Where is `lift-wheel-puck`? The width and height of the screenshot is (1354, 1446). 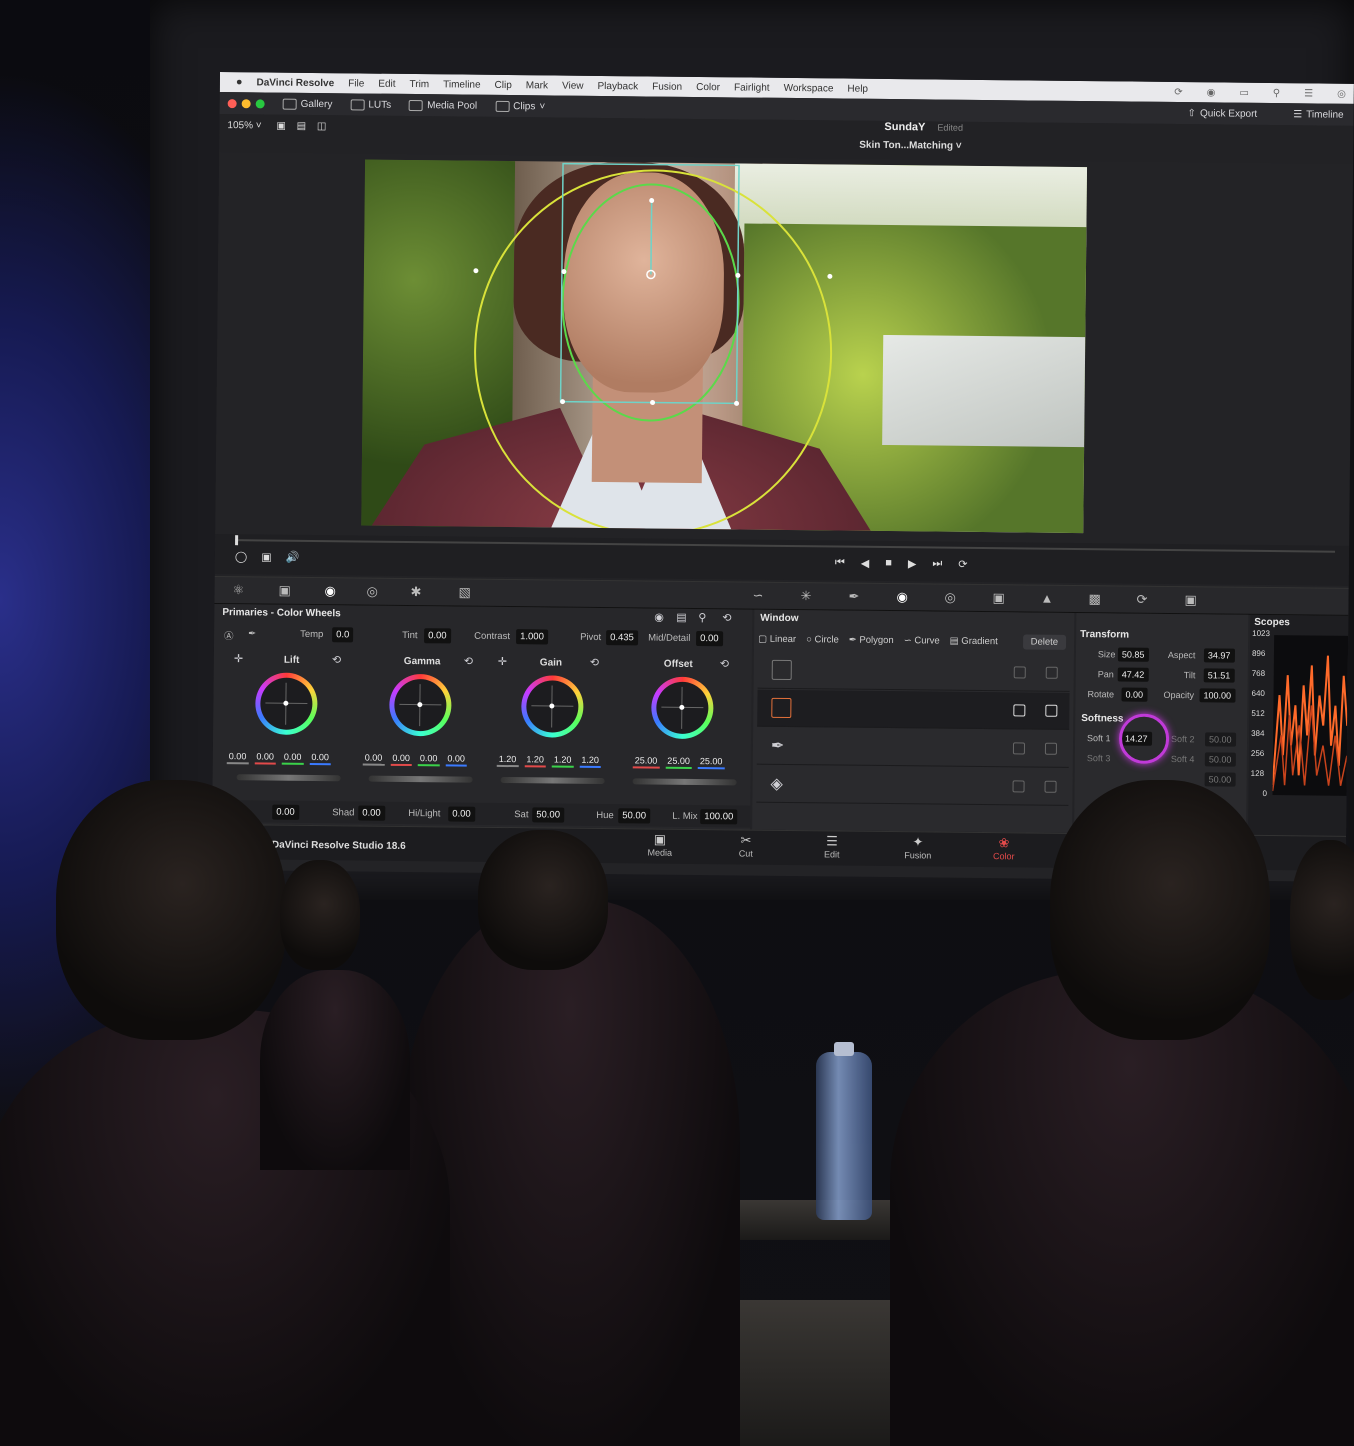 lift-wheel-puck is located at coordinates (286, 703).